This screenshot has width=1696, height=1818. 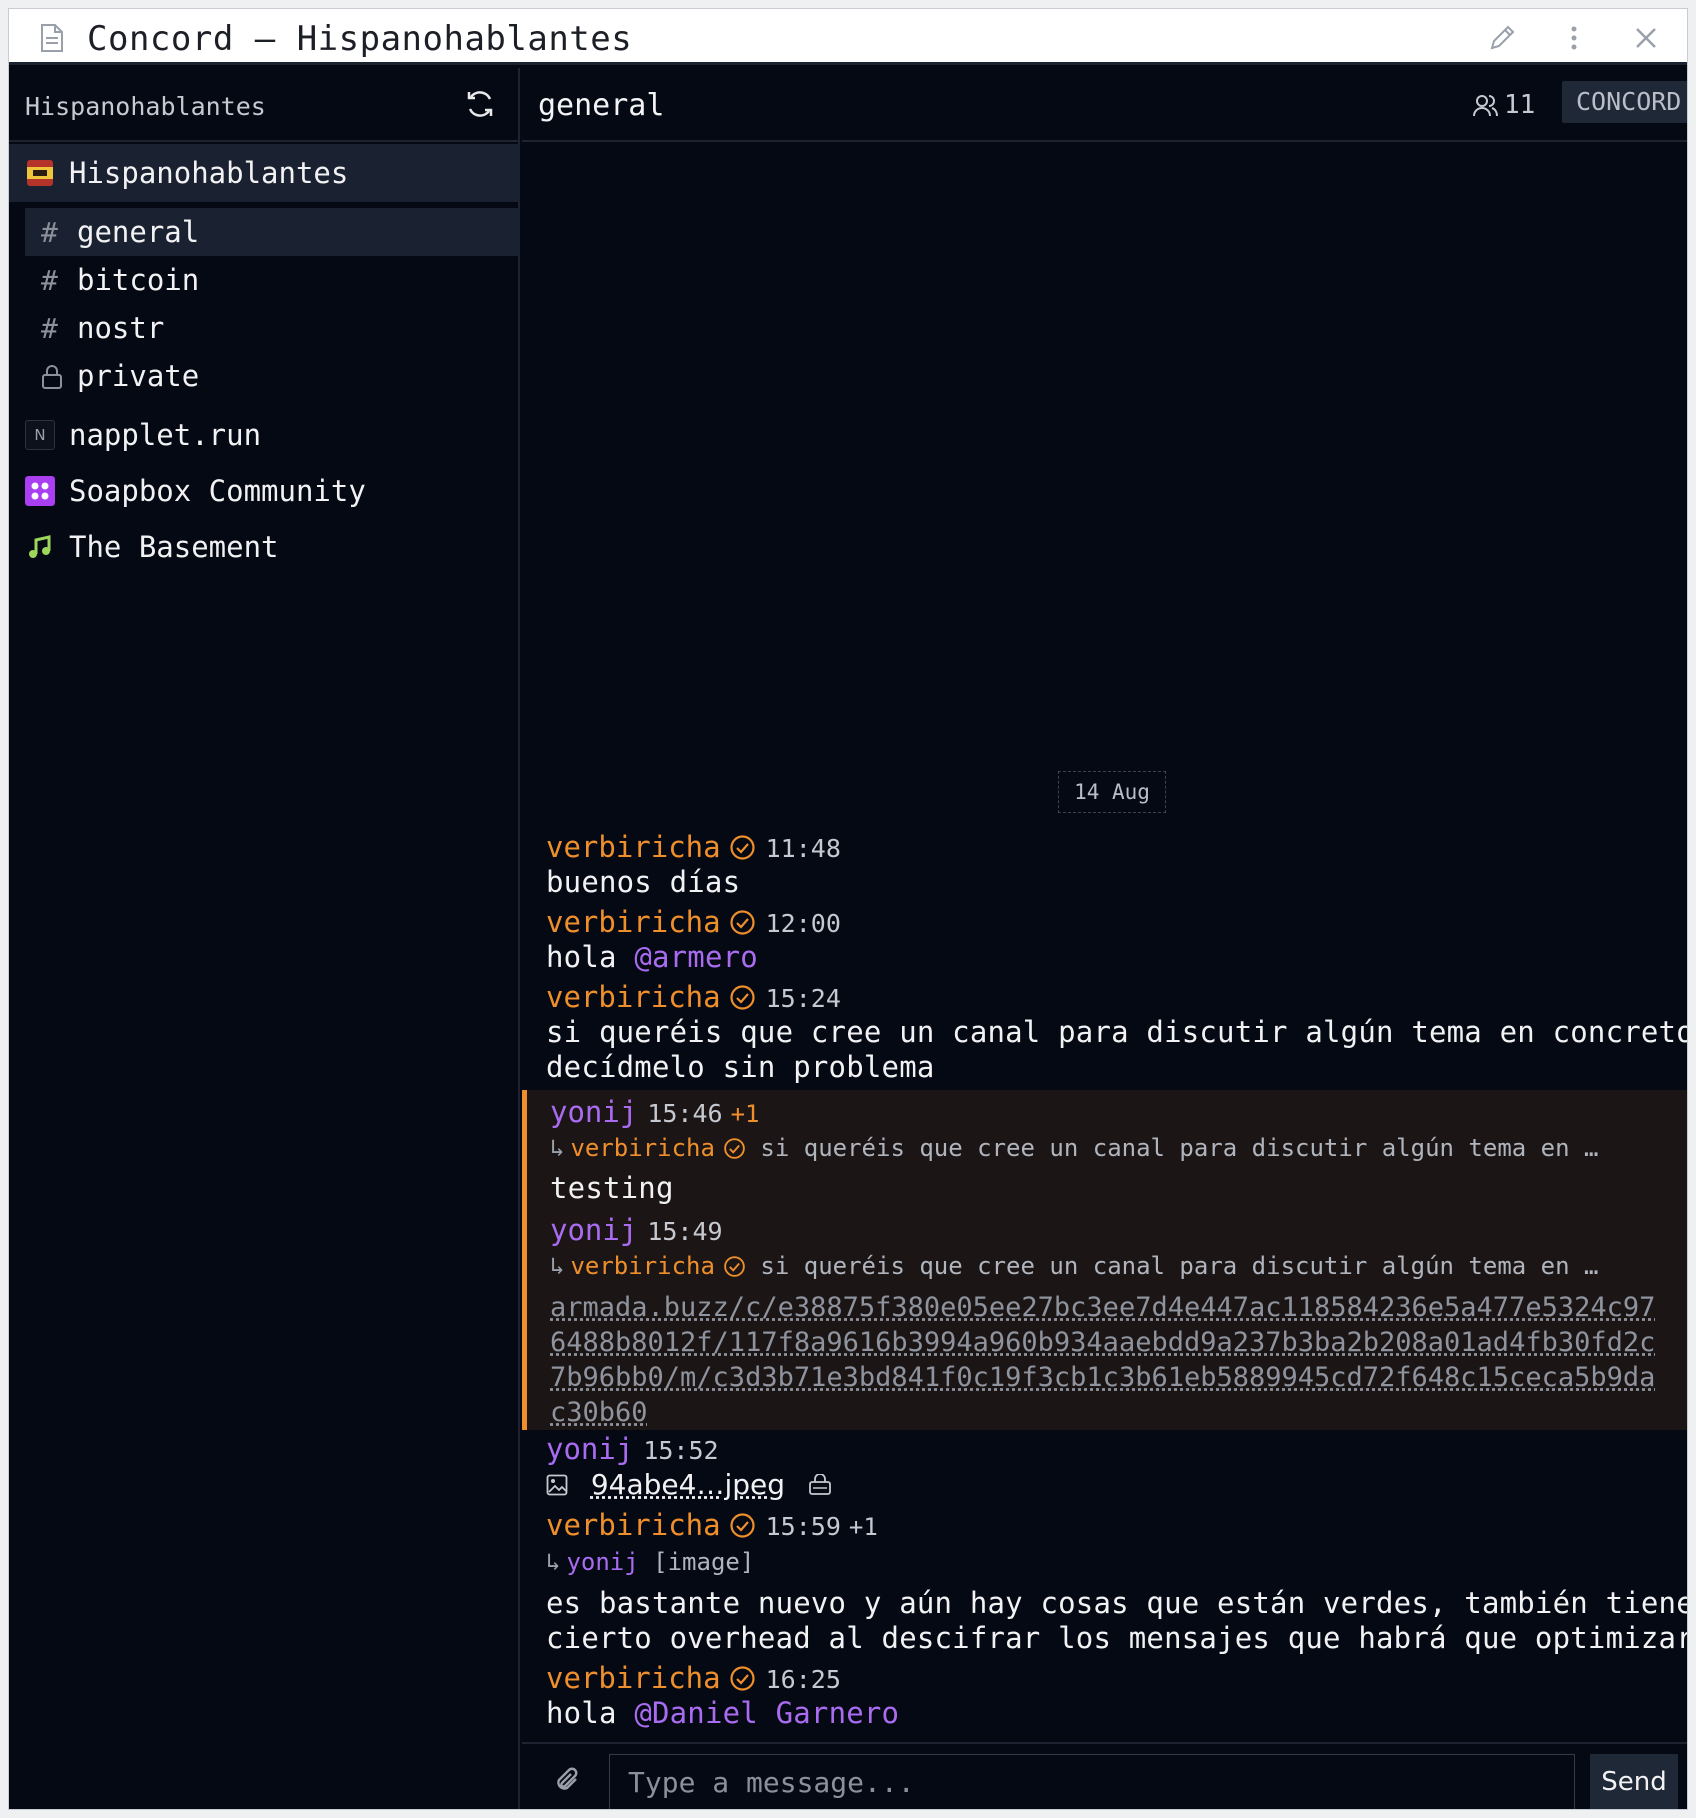 What do you see at coordinates (696, 957) in the screenshot?
I see `mention-link: @armero` at bounding box center [696, 957].